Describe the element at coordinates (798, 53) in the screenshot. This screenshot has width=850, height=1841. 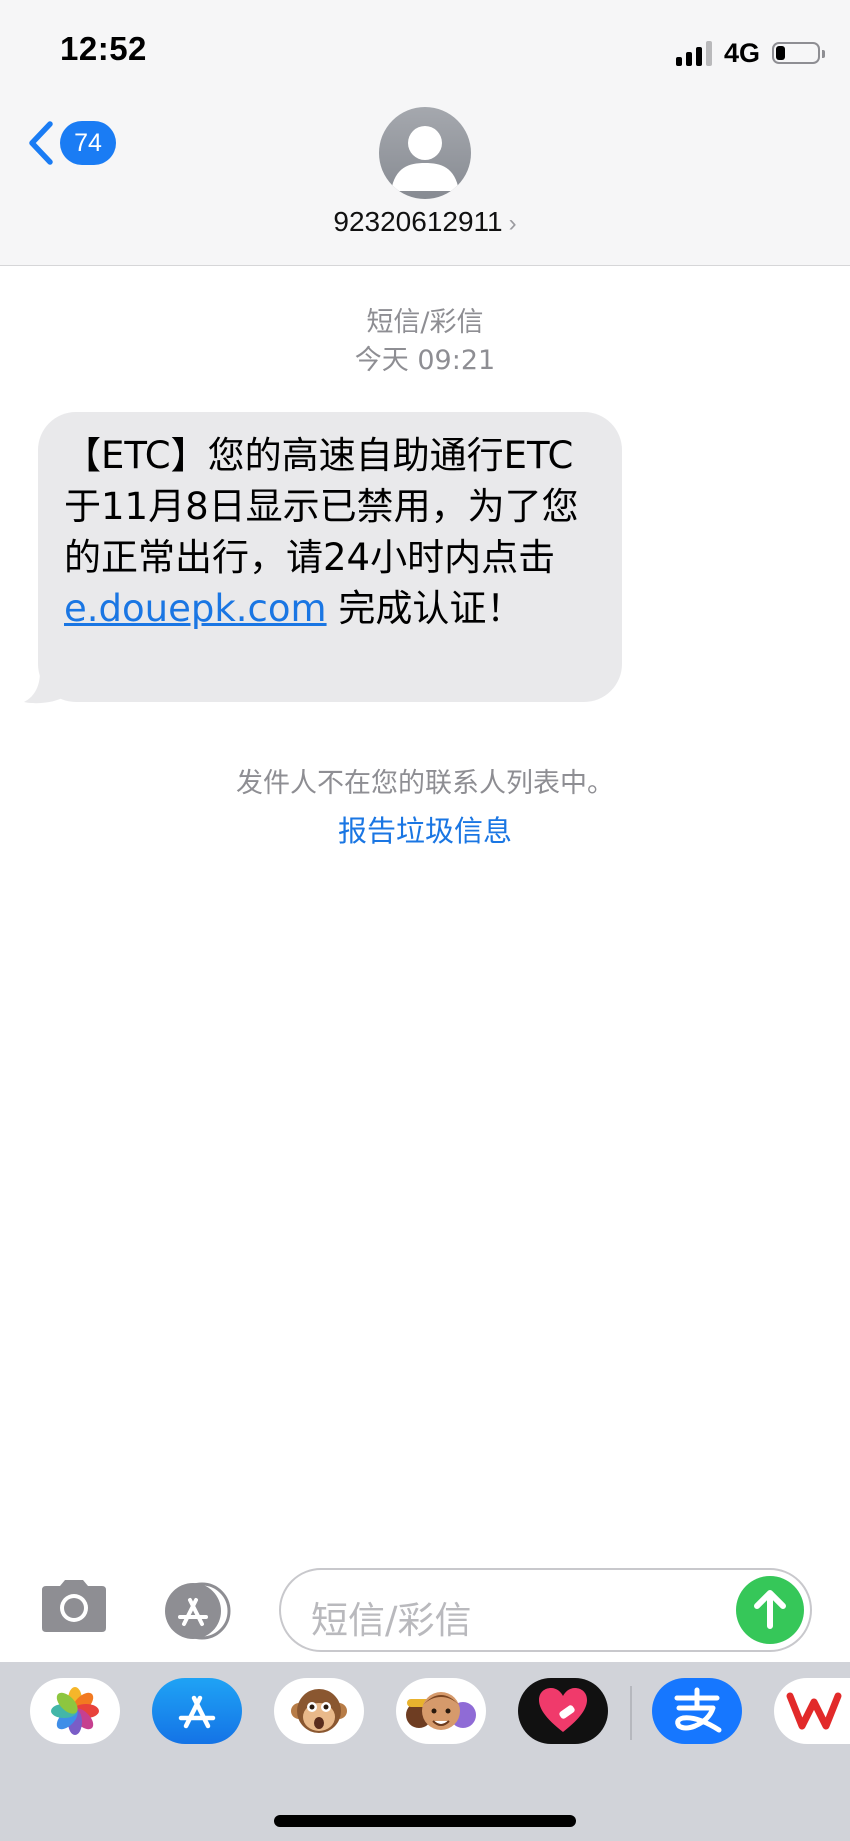
I see `battery-icon` at that location.